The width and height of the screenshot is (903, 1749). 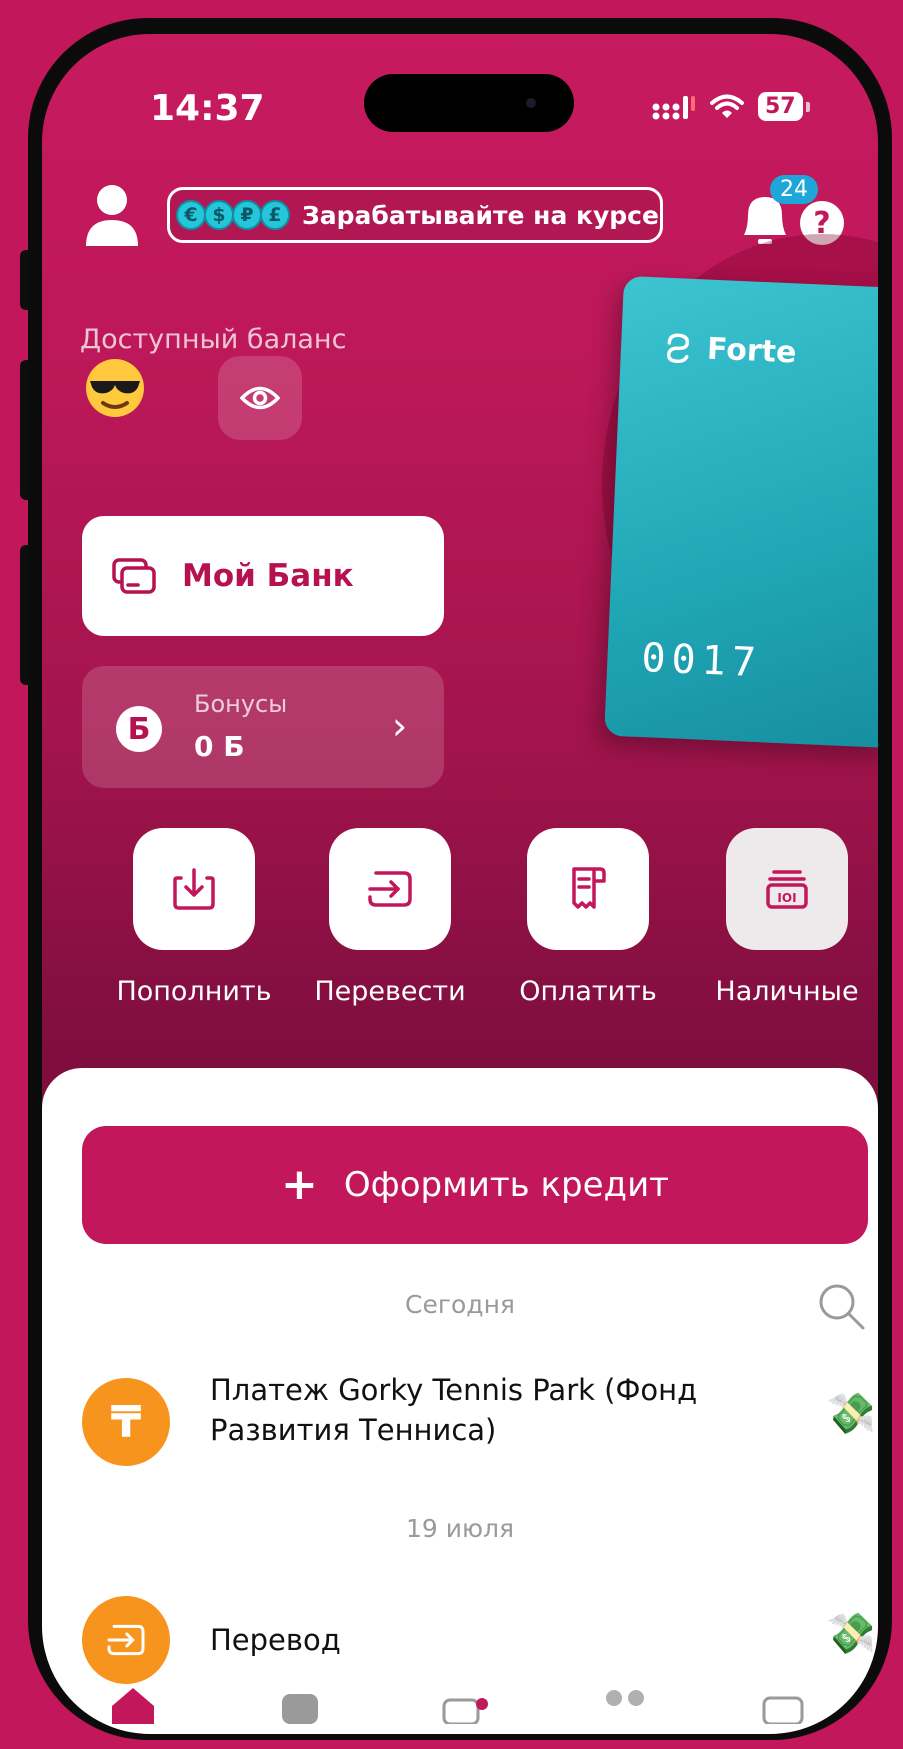 I want to click on tenge-icon: ₸, so click(x=126, y=1422).